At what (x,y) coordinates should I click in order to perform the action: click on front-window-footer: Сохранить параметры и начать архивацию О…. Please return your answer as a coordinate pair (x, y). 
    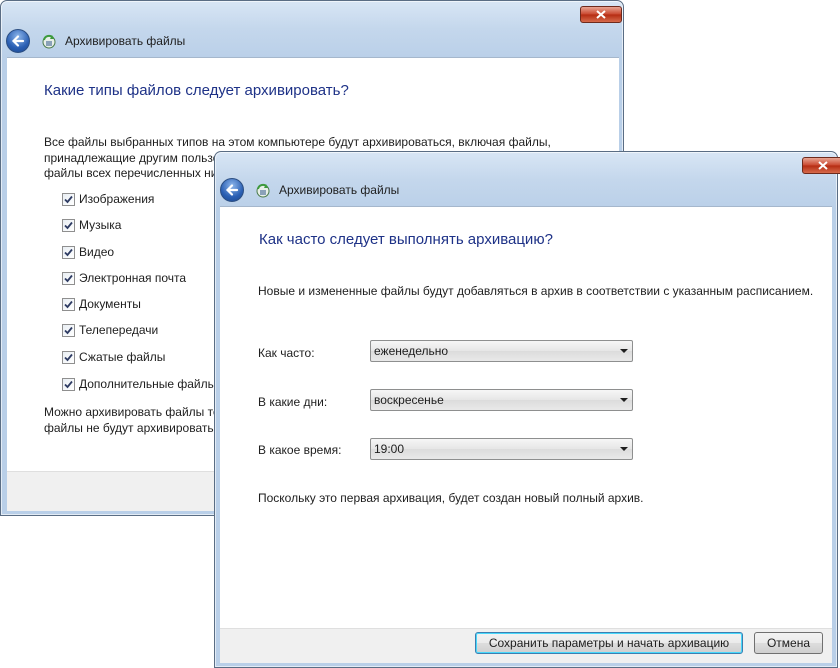
    Looking at the image, I should click on (526, 645).